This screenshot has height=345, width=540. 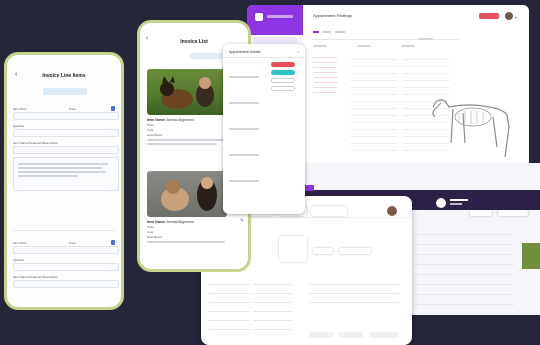 I want to click on filter-button, so click(x=206, y=56).